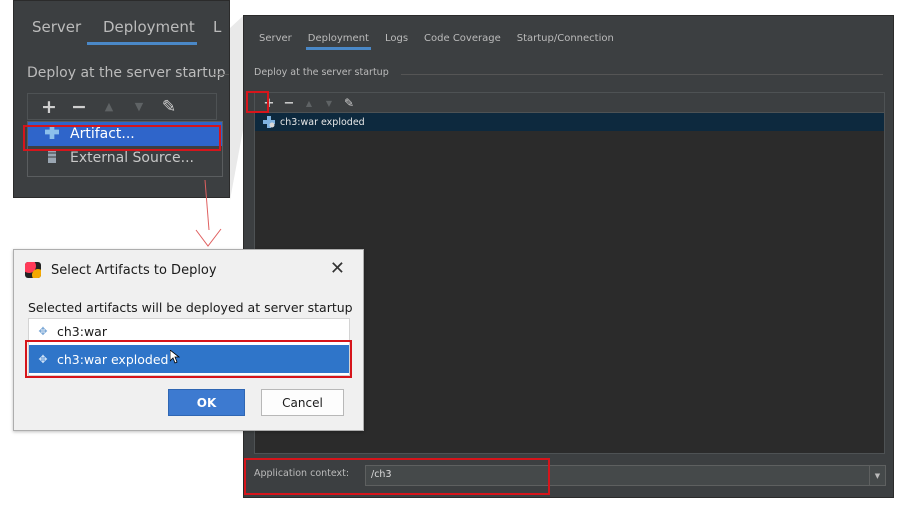 This screenshot has width=917, height=513. What do you see at coordinates (337, 268) in the screenshot?
I see `close-icon: ✕` at bounding box center [337, 268].